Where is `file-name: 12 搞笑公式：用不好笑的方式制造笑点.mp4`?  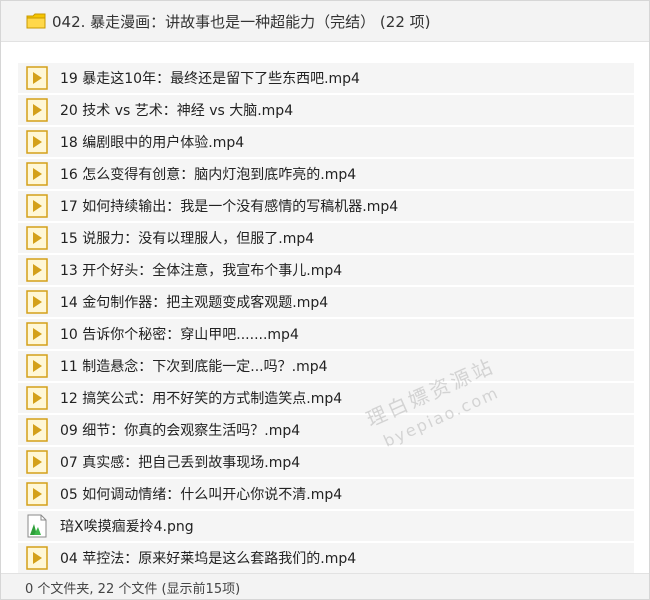
file-name: 12 搞笑公式：用不好笑的方式制造笑点.mp4 is located at coordinates (201, 399).